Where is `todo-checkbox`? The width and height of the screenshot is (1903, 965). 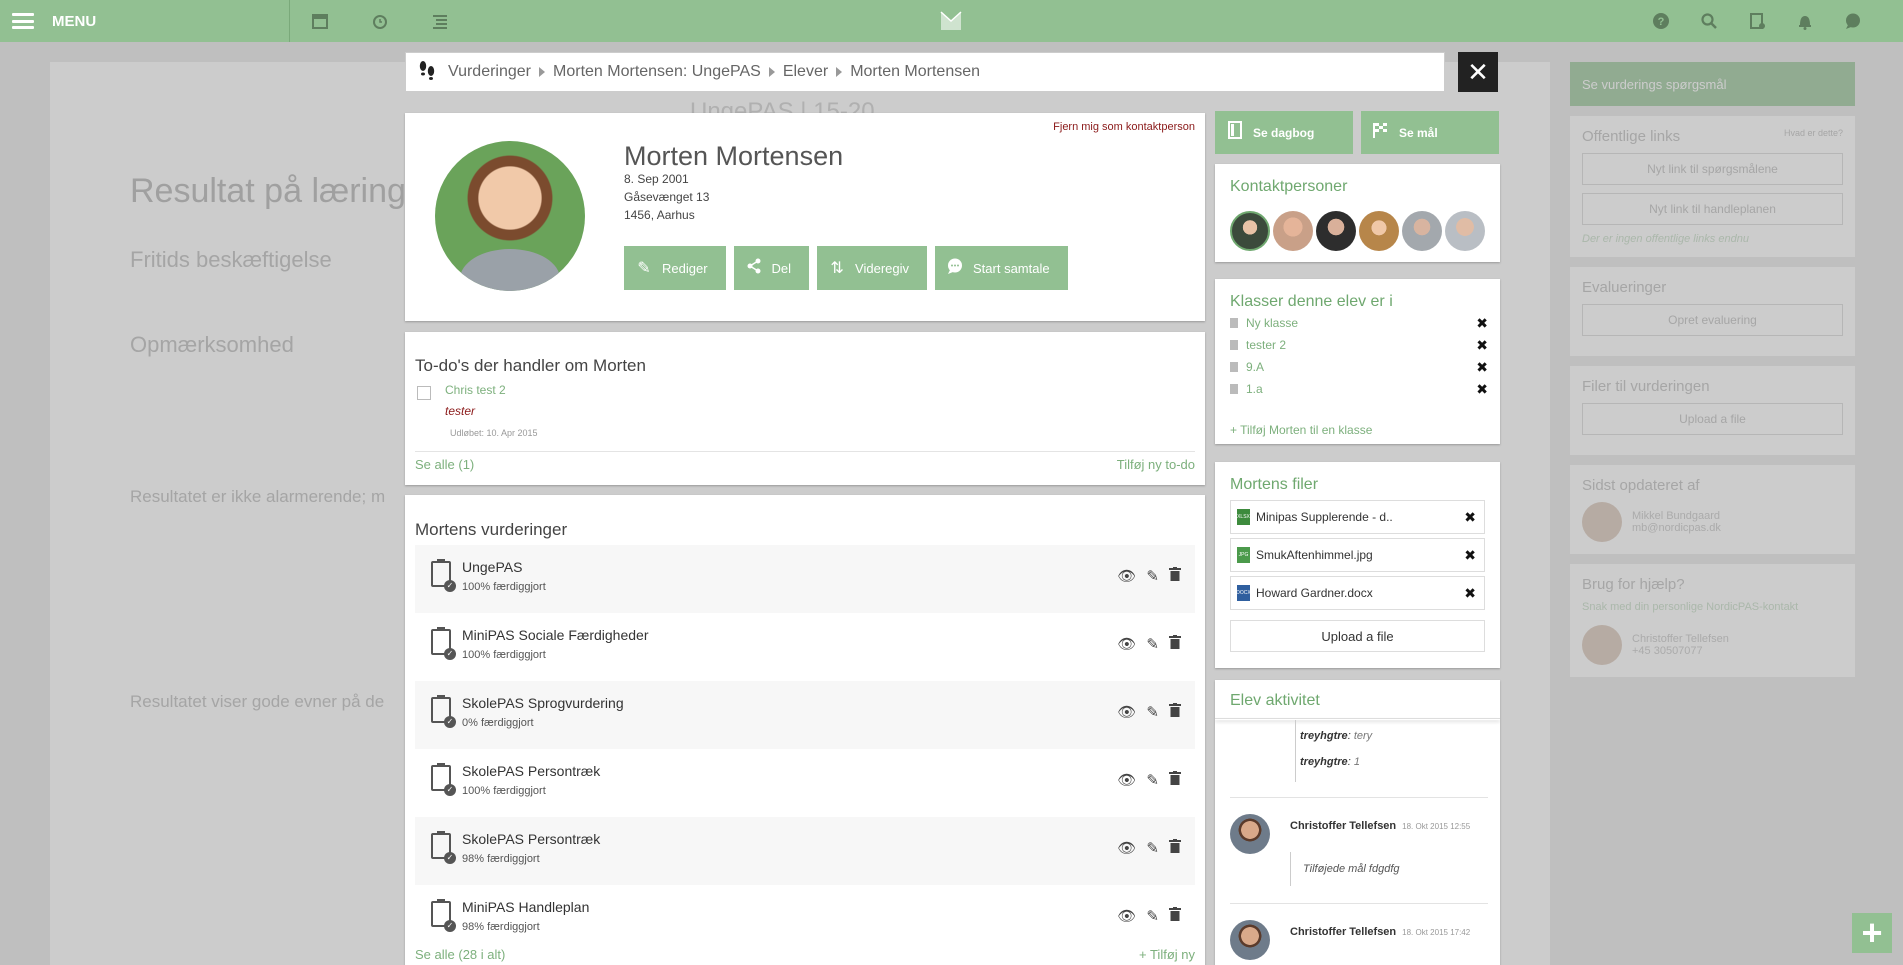 todo-checkbox is located at coordinates (424, 393).